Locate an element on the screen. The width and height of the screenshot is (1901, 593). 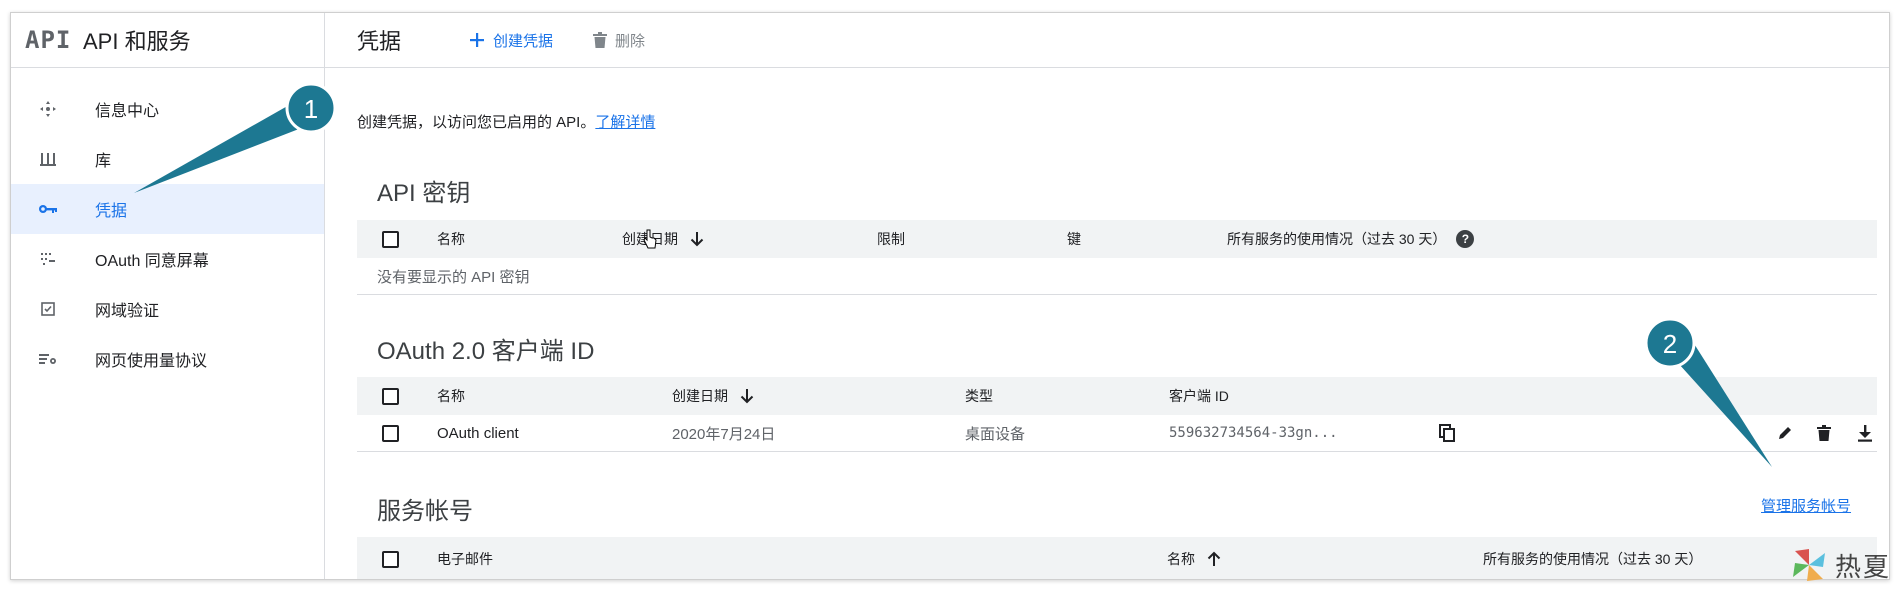
sidebar-item-label: 库 is located at coordinates (103, 161).